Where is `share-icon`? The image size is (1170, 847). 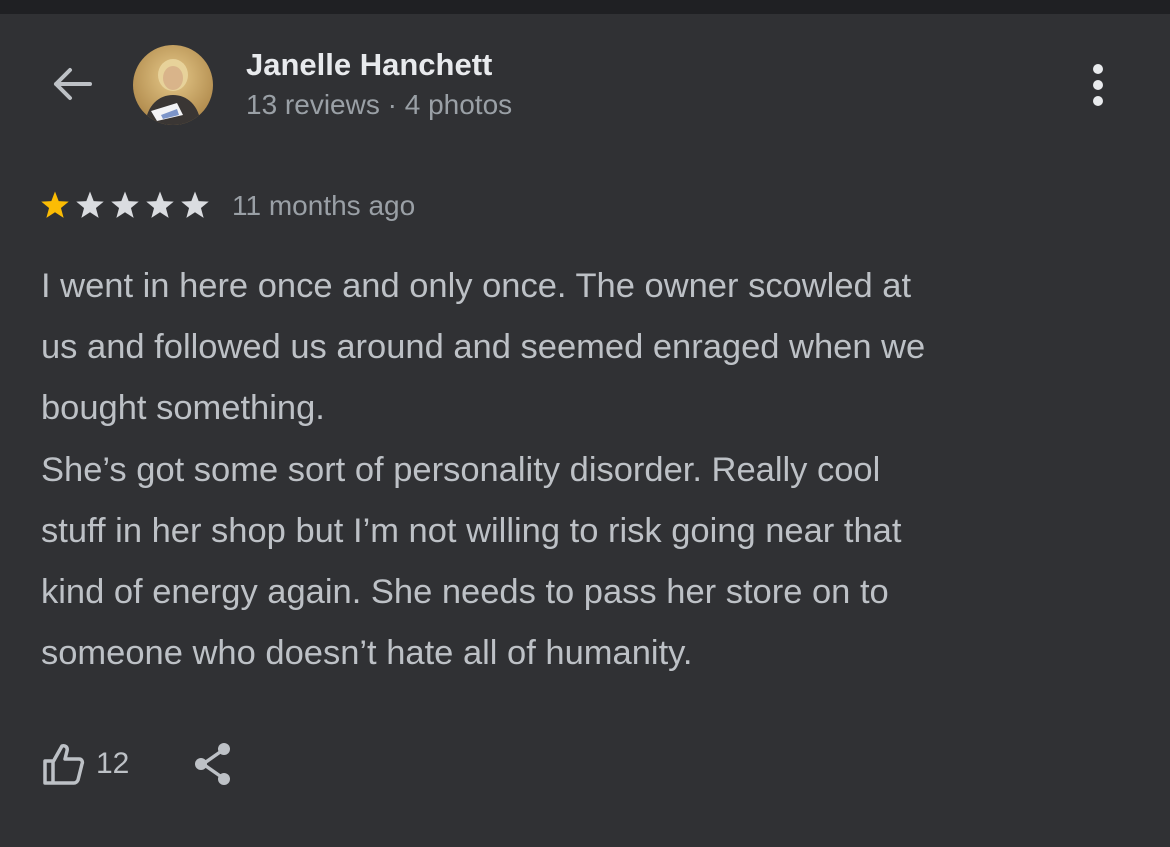 share-icon is located at coordinates (213, 764).